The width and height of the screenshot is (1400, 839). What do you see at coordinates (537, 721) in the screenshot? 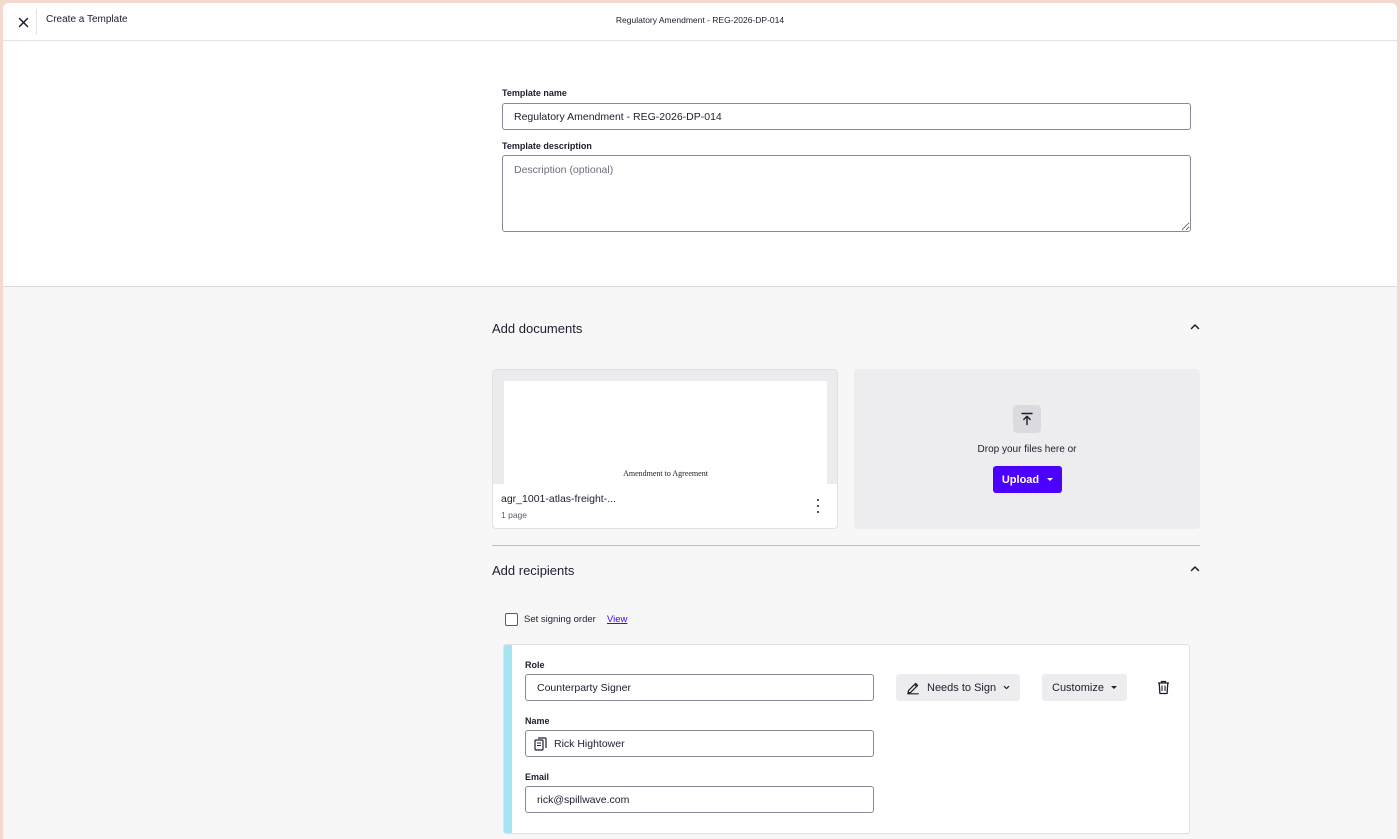
I see `name-label: Name` at bounding box center [537, 721].